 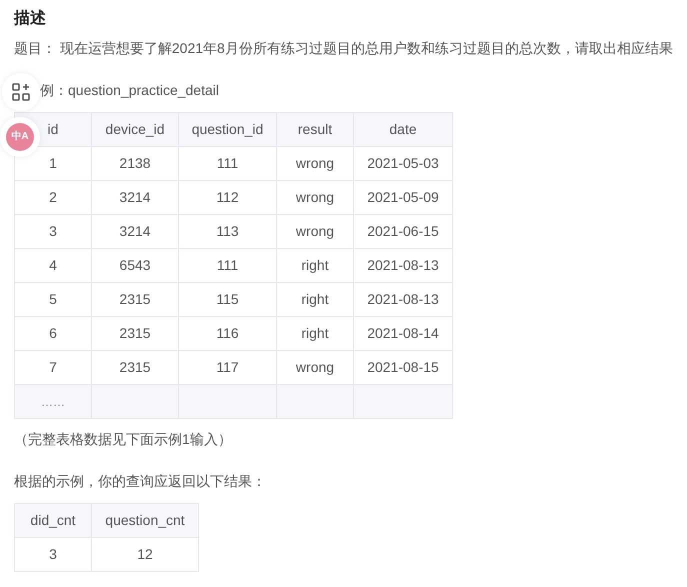 What do you see at coordinates (20, 137) in the screenshot?
I see `translate-button: 中A` at bounding box center [20, 137].